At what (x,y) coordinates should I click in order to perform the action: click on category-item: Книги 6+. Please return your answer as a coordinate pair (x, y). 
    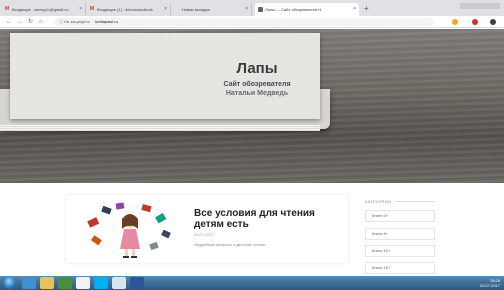
    Looking at the image, I should click on (400, 234).